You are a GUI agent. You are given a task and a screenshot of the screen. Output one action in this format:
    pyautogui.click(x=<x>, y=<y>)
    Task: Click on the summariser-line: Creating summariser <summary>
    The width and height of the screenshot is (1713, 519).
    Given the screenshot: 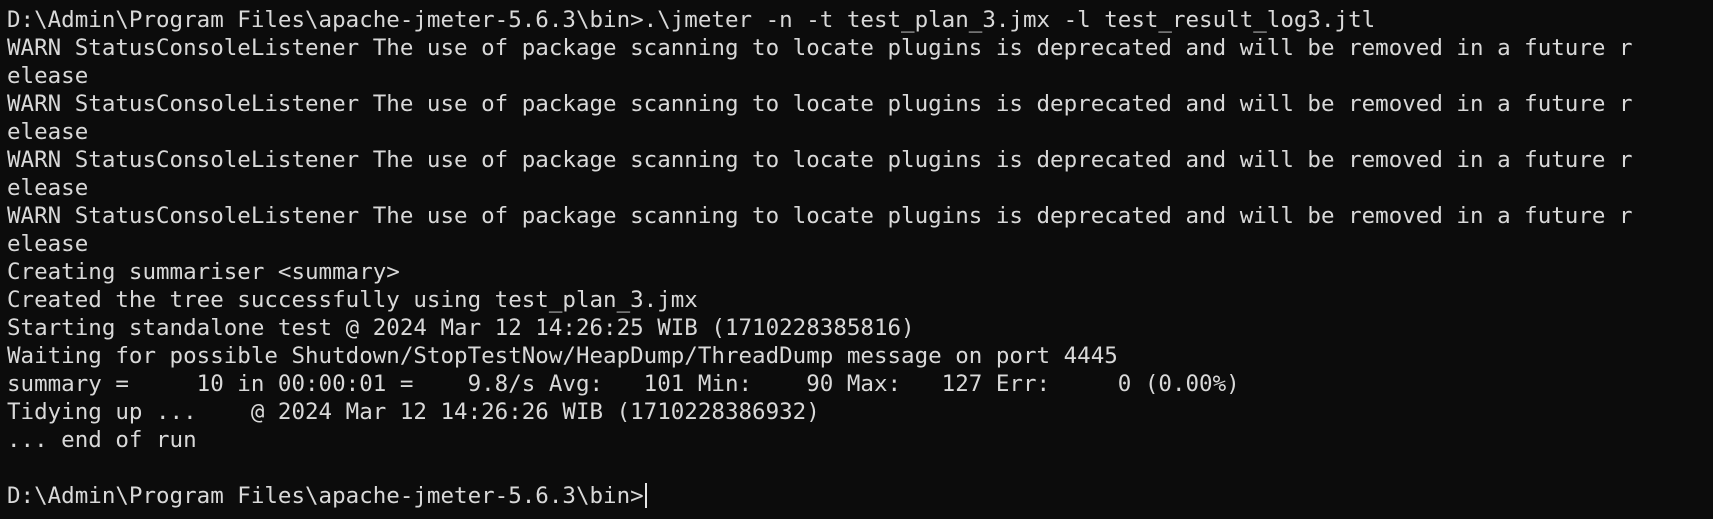 What is the action you would take?
    pyautogui.click(x=203, y=272)
    